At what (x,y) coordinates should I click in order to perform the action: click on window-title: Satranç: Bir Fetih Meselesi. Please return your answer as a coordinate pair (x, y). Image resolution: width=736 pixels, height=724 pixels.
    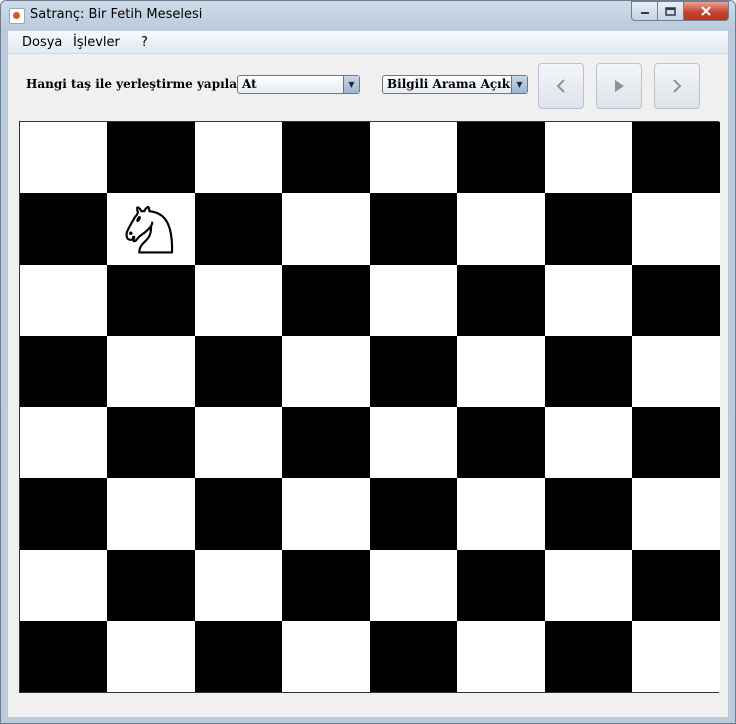
    Looking at the image, I should click on (116, 14).